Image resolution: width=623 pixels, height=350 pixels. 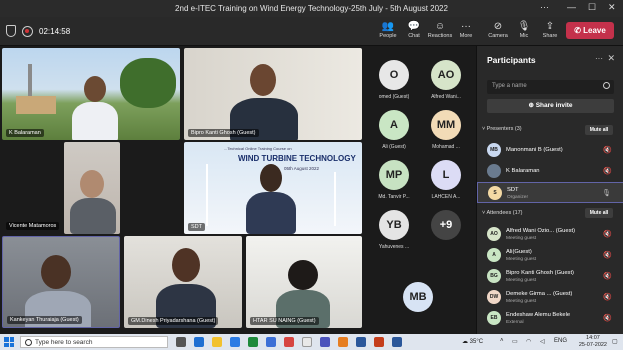 I want to click on tray-chevron-icon: ˄, so click(x=502, y=341).